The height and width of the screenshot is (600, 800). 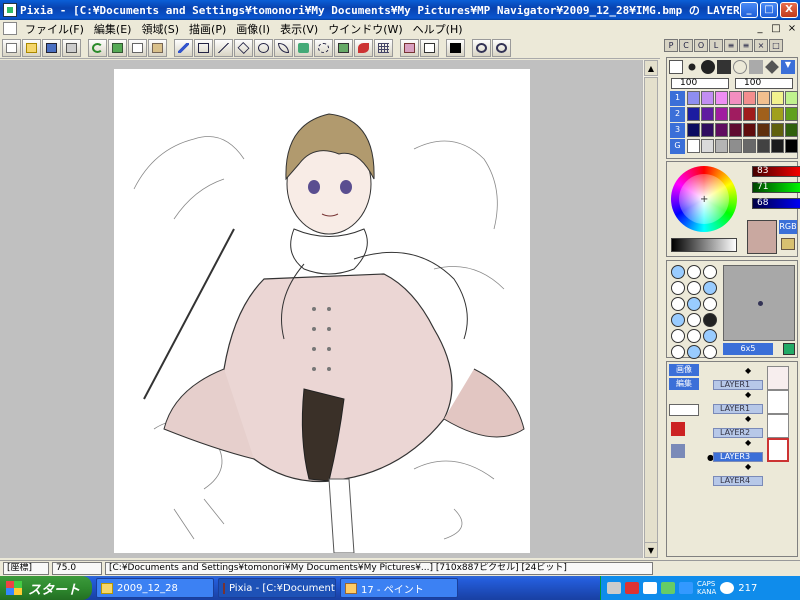 I want to click on bucket-icon, so click(x=343, y=47).